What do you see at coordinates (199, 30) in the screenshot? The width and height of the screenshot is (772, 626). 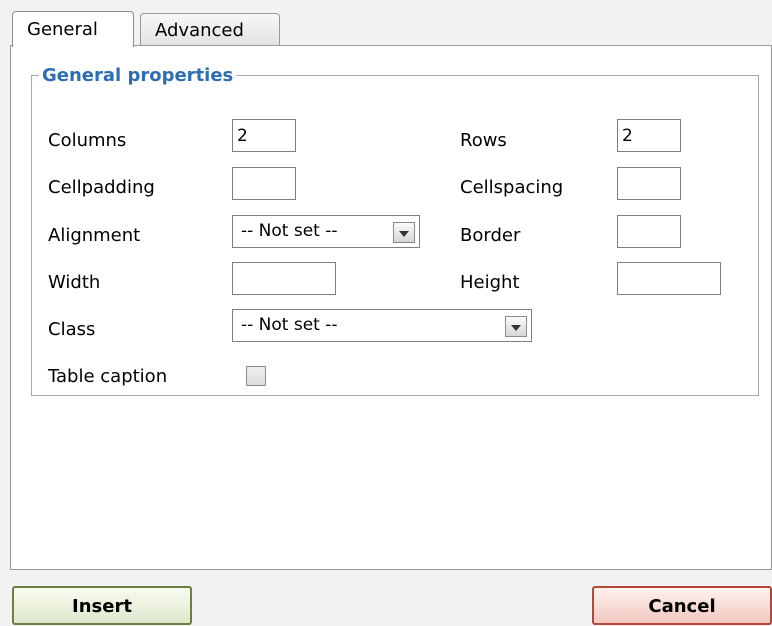 I see `tab-advanced-label: Advanced` at bounding box center [199, 30].